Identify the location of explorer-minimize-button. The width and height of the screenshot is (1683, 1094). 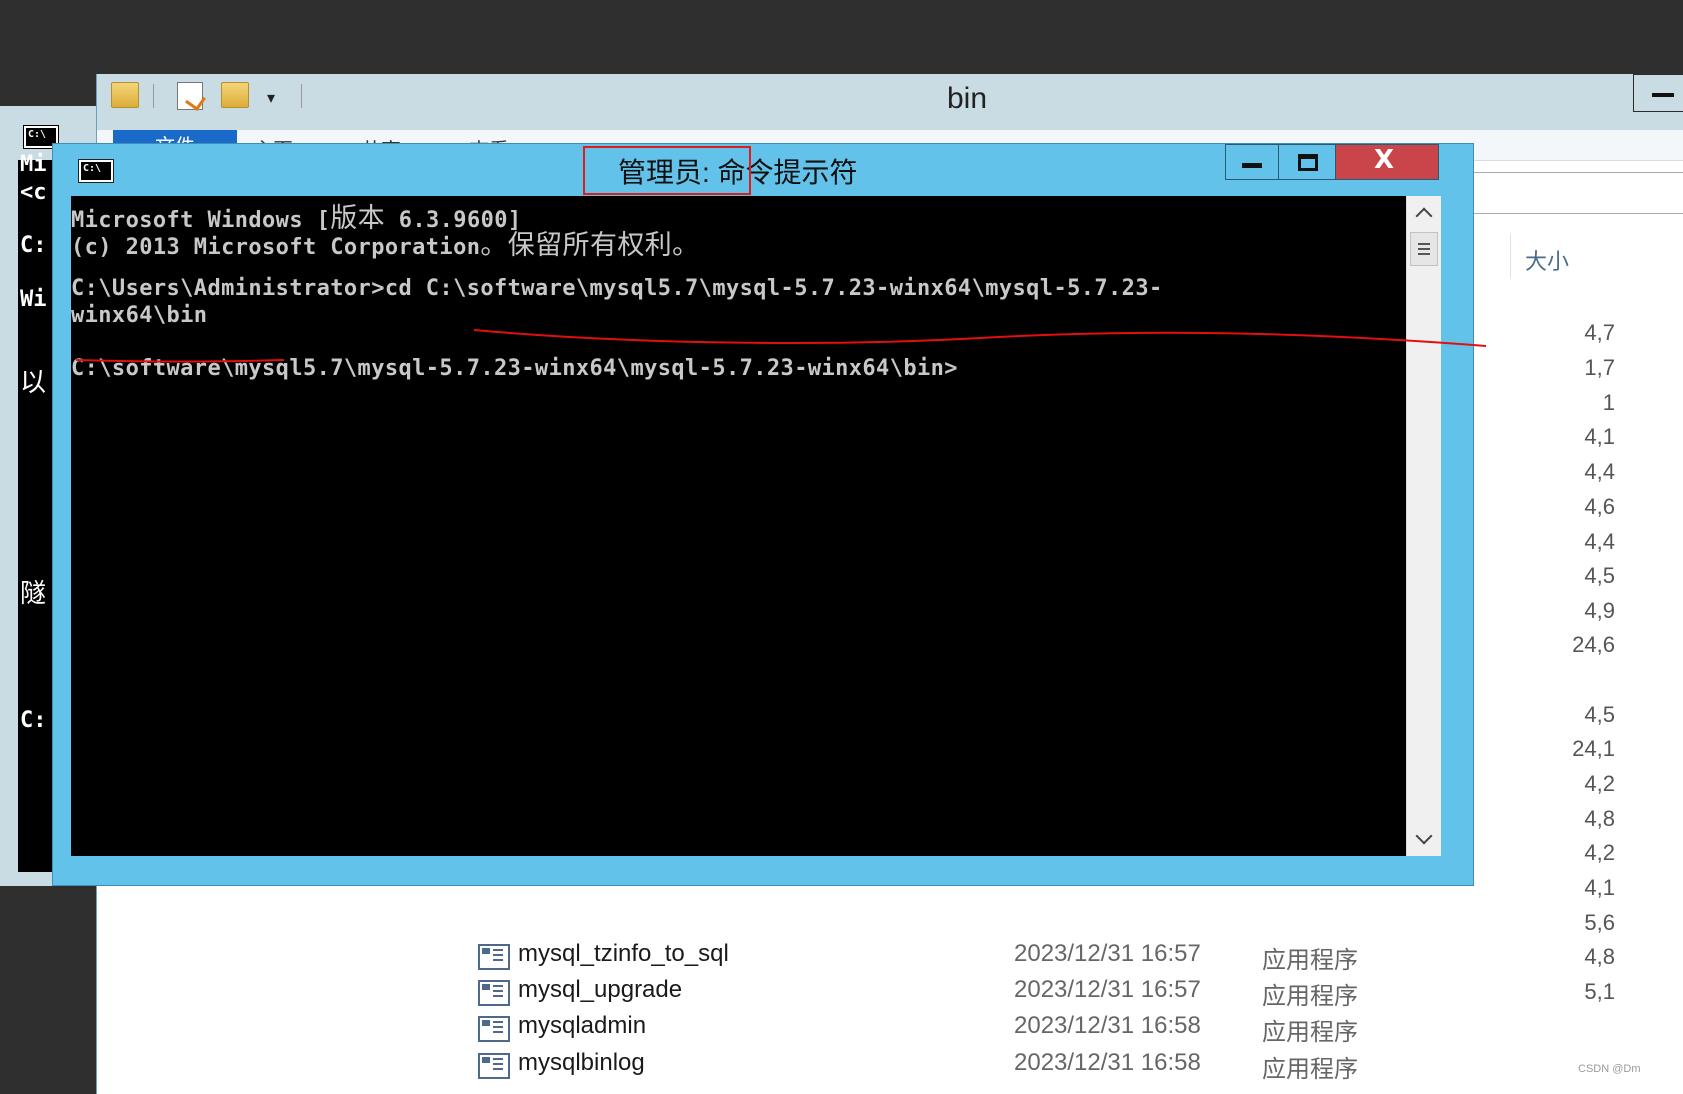
(1658, 93).